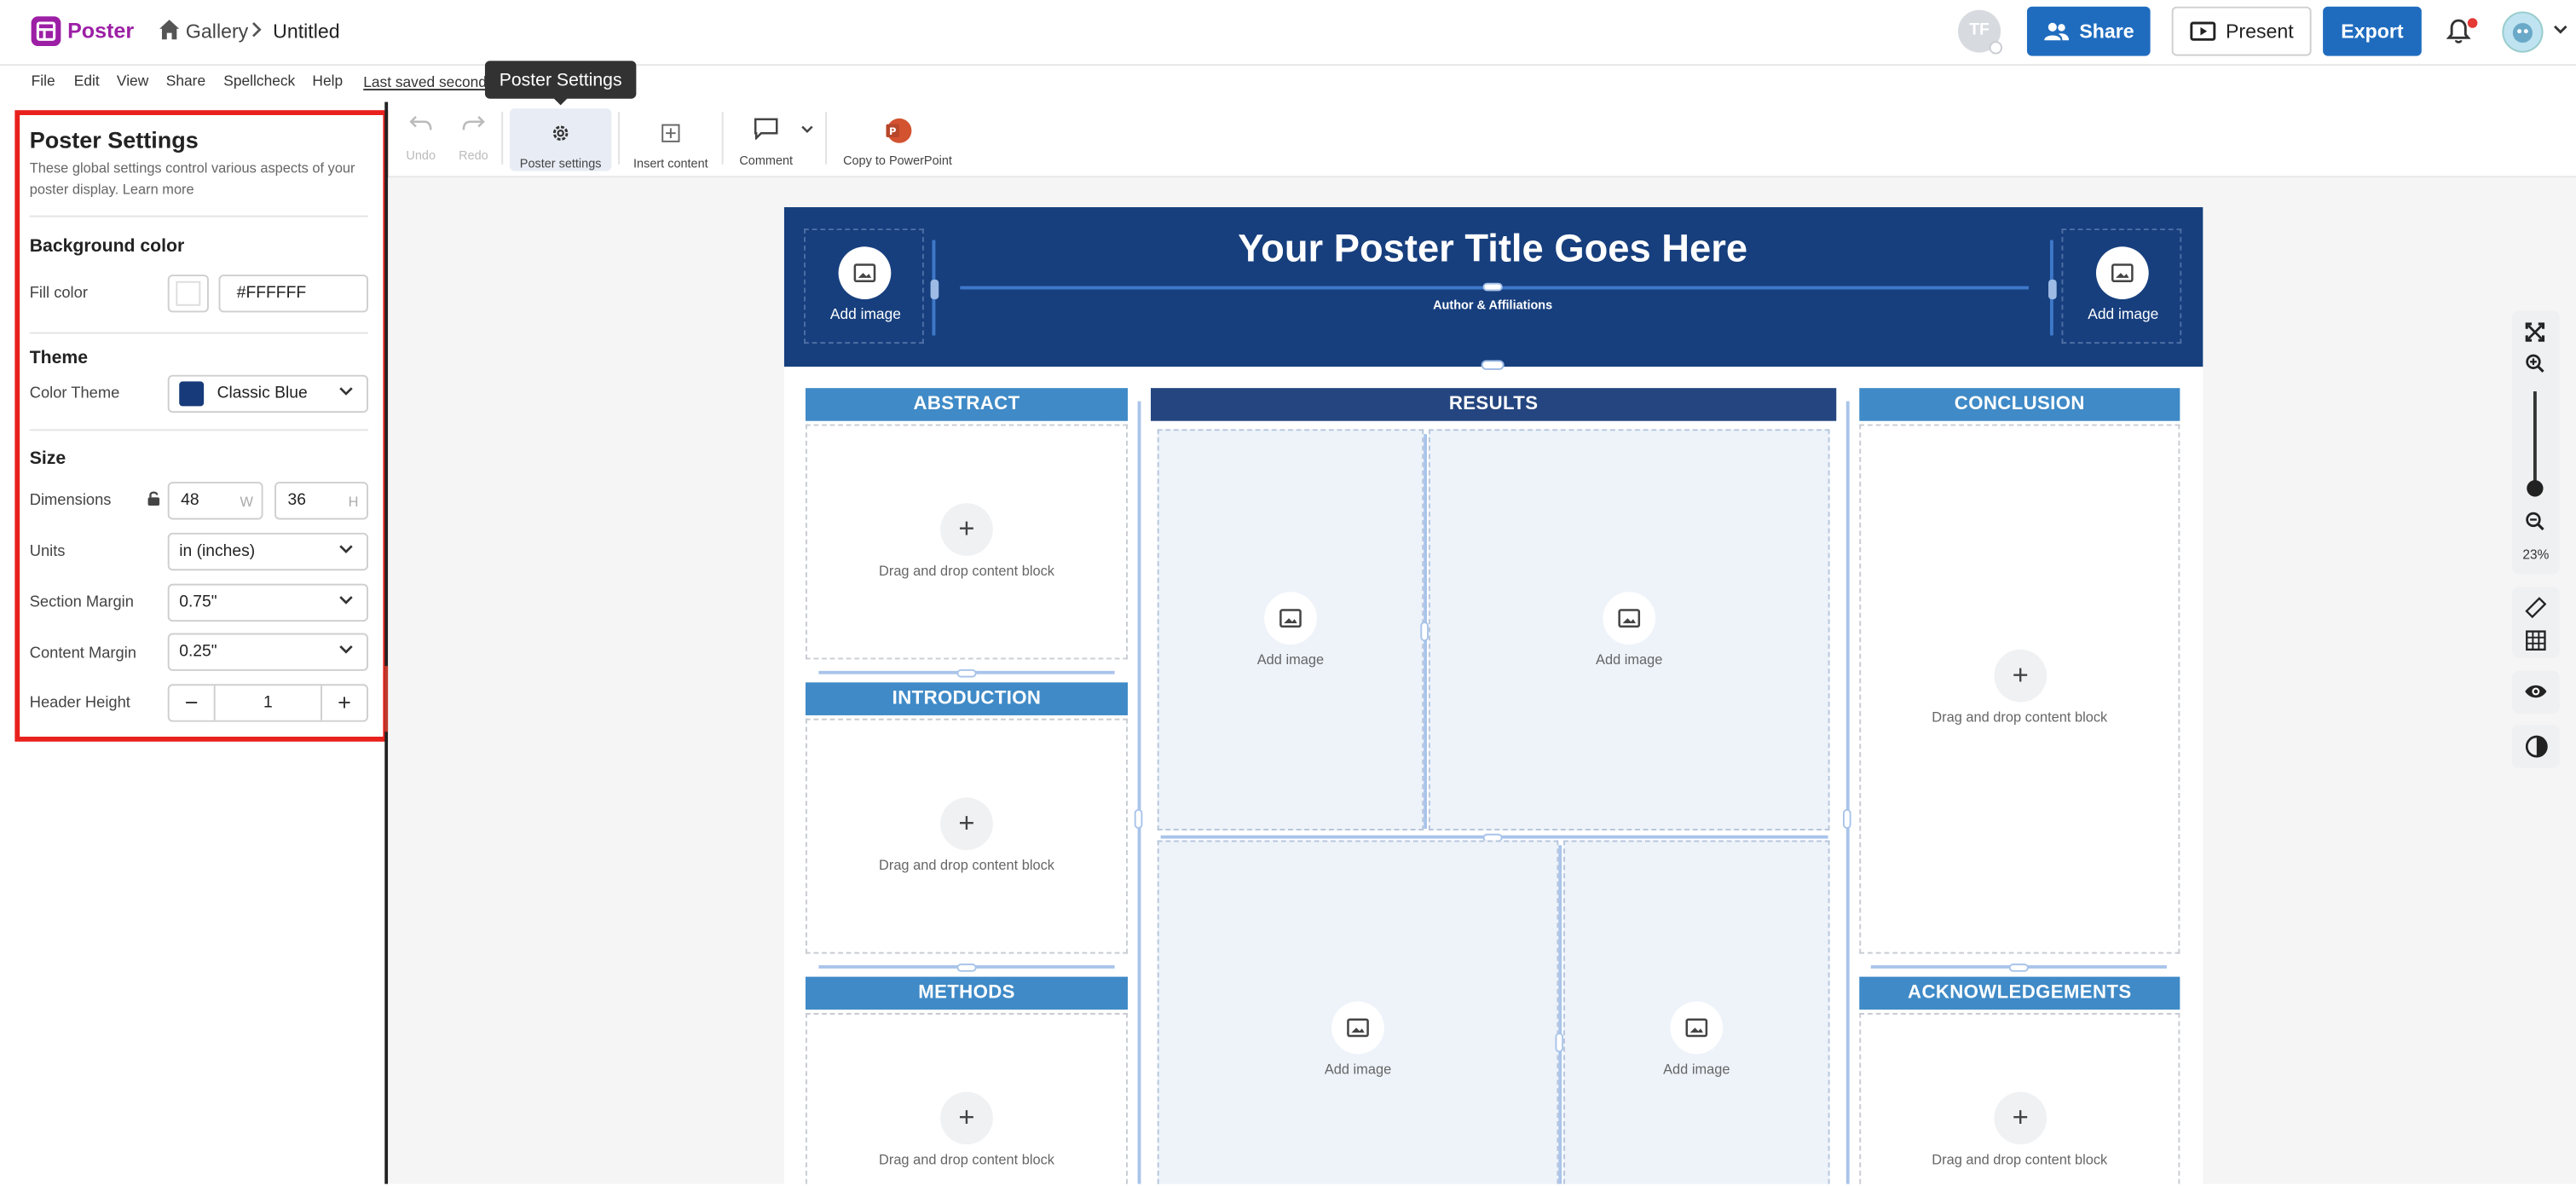 The image size is (2576, 1186). I want to click on panel-divider, so click(199, 333).